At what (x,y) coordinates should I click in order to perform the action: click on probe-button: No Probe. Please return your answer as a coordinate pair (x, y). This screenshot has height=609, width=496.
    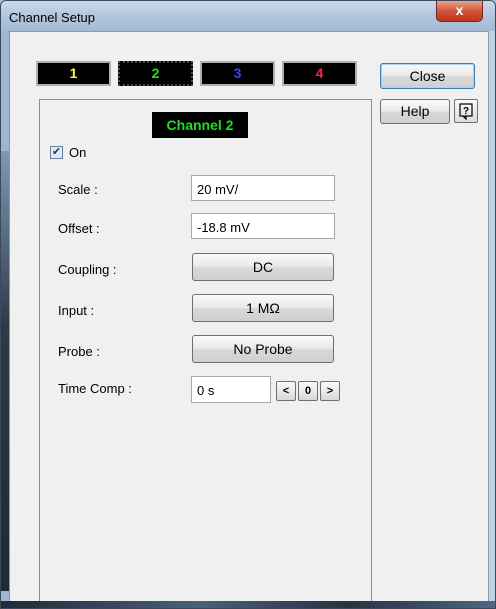
    Looking at the image, I should click on (263, 349).